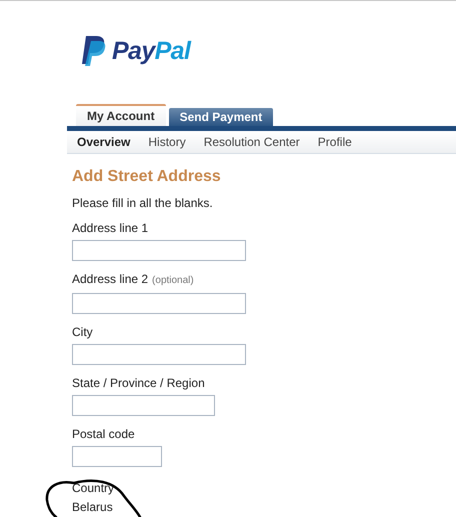 The height and width of the screenshot is (517, 456). What do you see at coordinates (173, 281) in the screenshot?
I see `optional-note: (optional)` at bounding box center [173, 281].